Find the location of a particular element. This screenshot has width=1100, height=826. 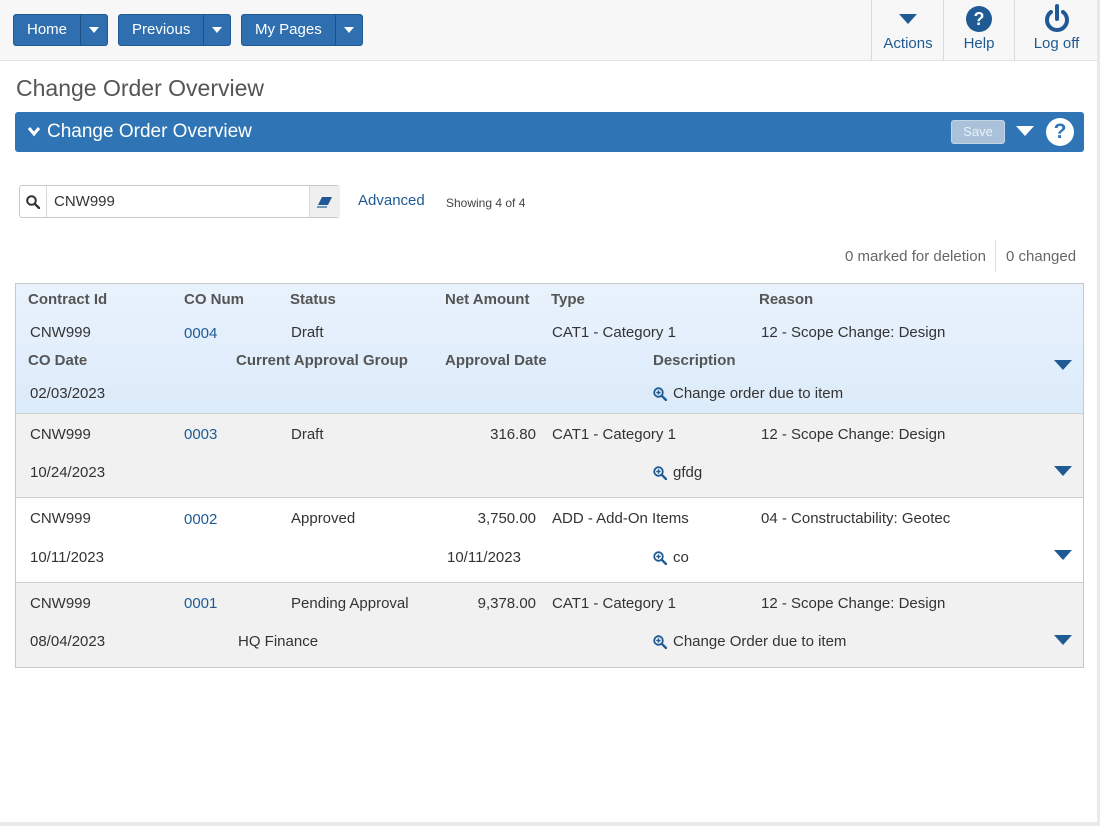

previous-label: Previous is located at coordinates (161, 29).